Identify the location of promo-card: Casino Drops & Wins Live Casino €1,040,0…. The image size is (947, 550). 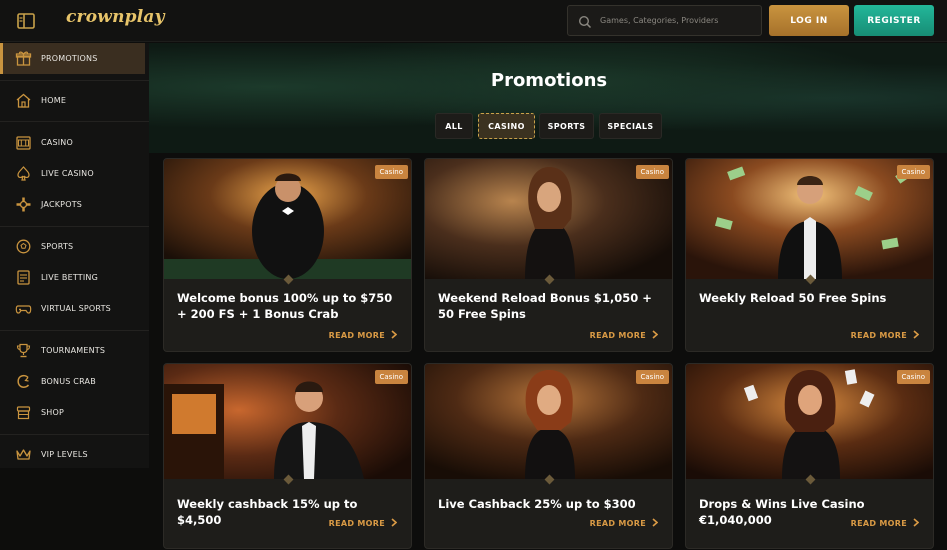
(809, 456).